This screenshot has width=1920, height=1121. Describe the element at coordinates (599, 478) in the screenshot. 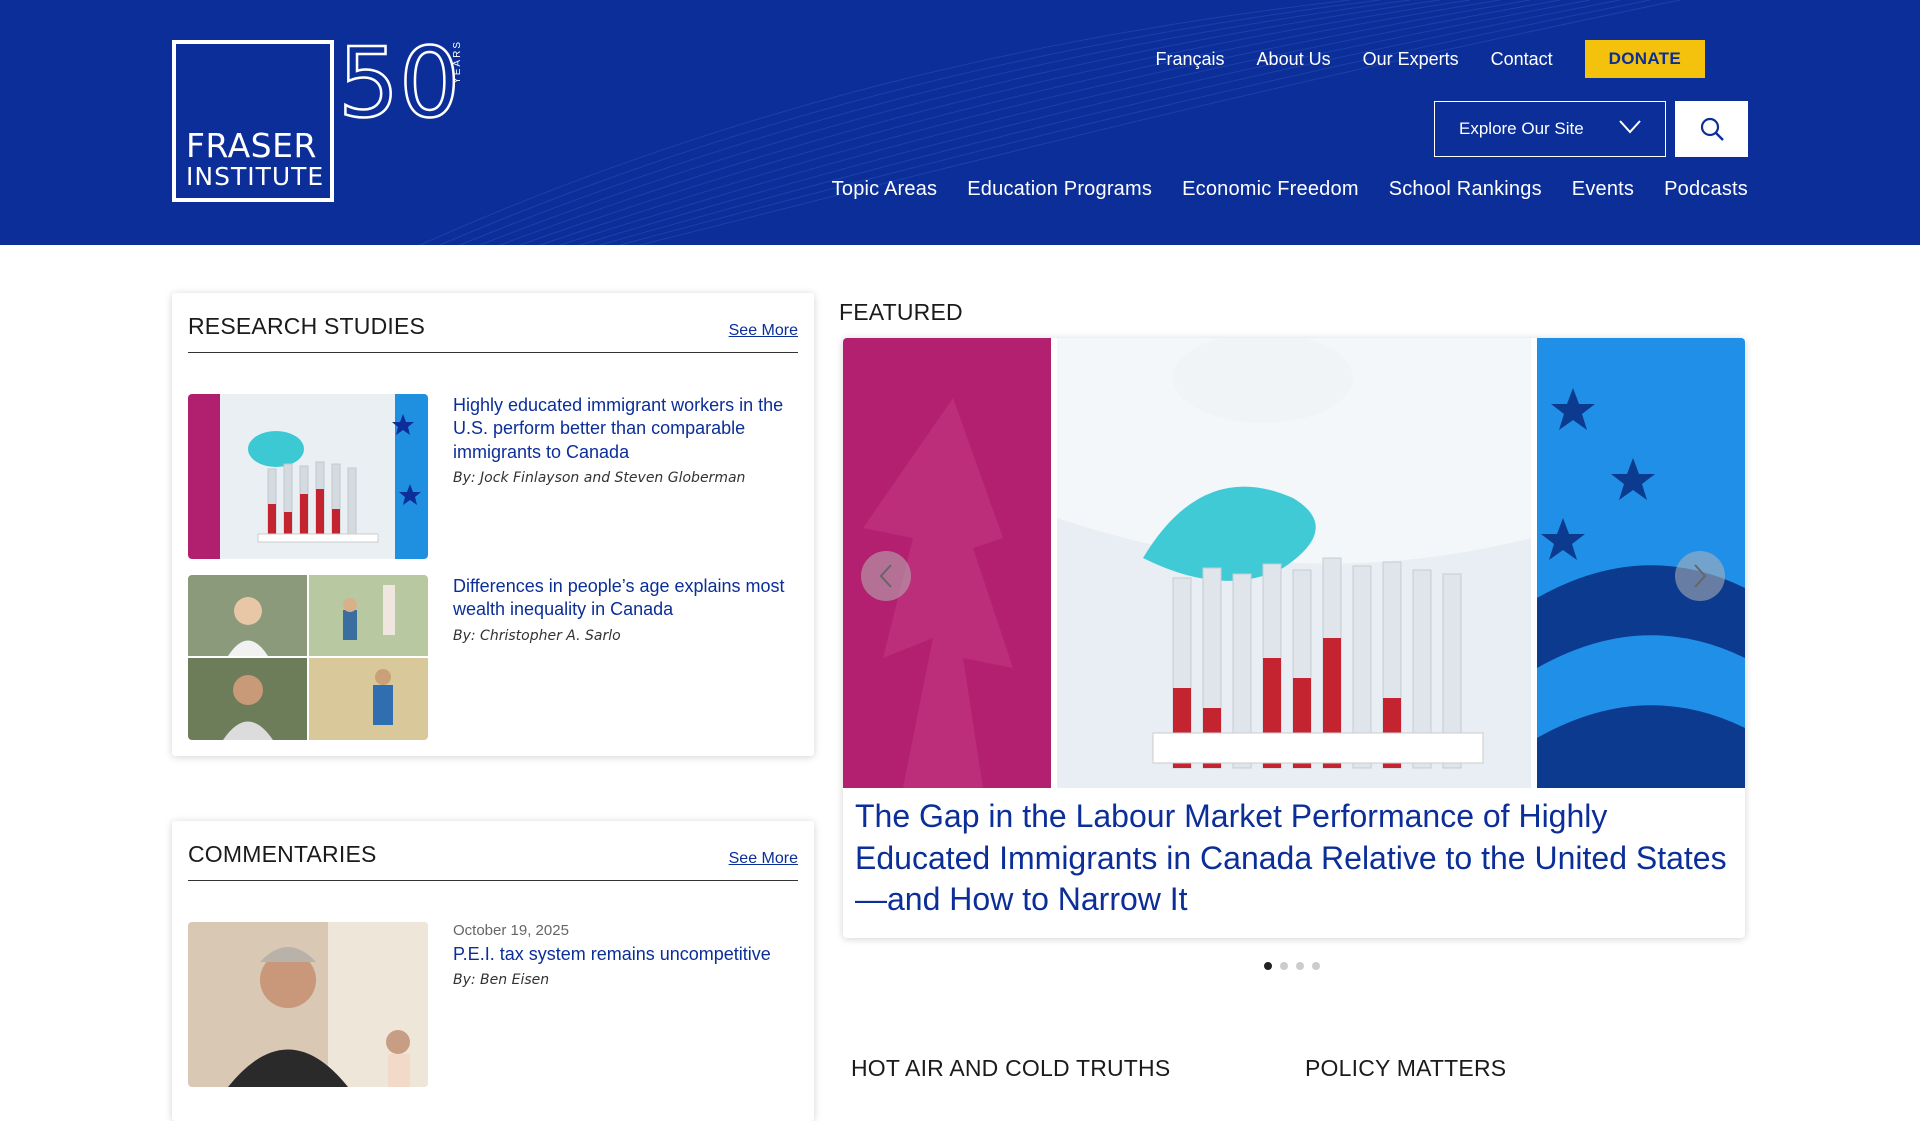

I see `research-item-author: By: Jock Finlayson and Steven Globerman` at that location.